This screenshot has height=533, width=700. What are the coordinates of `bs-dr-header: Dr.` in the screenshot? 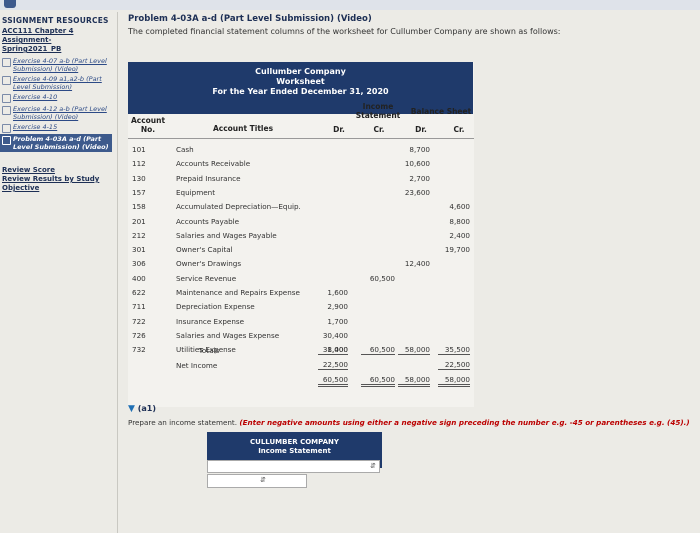 It's located at (421, 129).